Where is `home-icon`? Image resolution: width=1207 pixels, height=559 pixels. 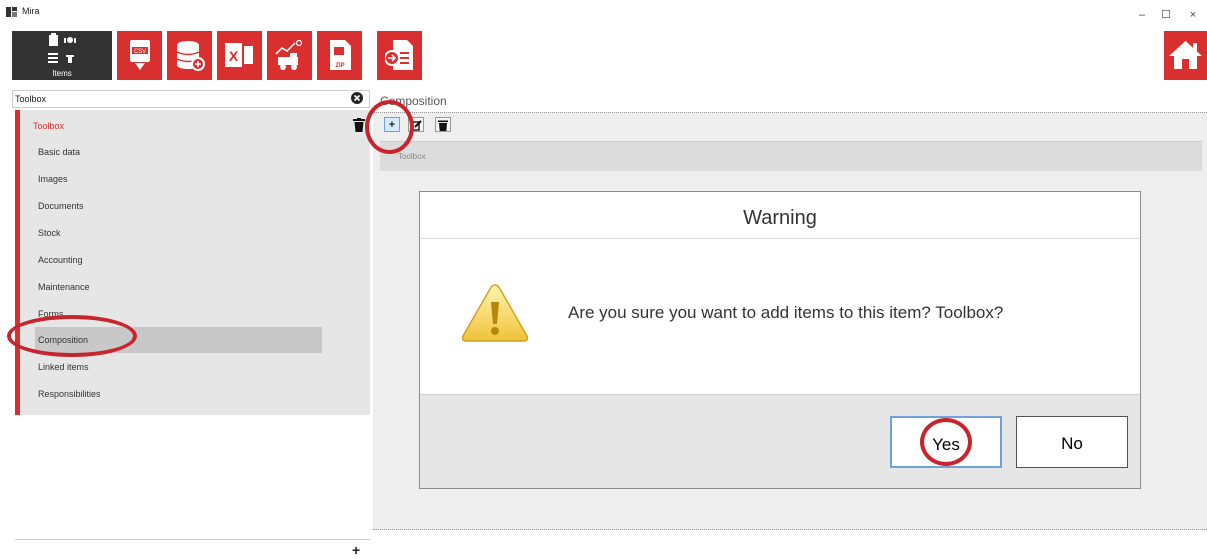
home-icon is located at coordinates (1185, 55).